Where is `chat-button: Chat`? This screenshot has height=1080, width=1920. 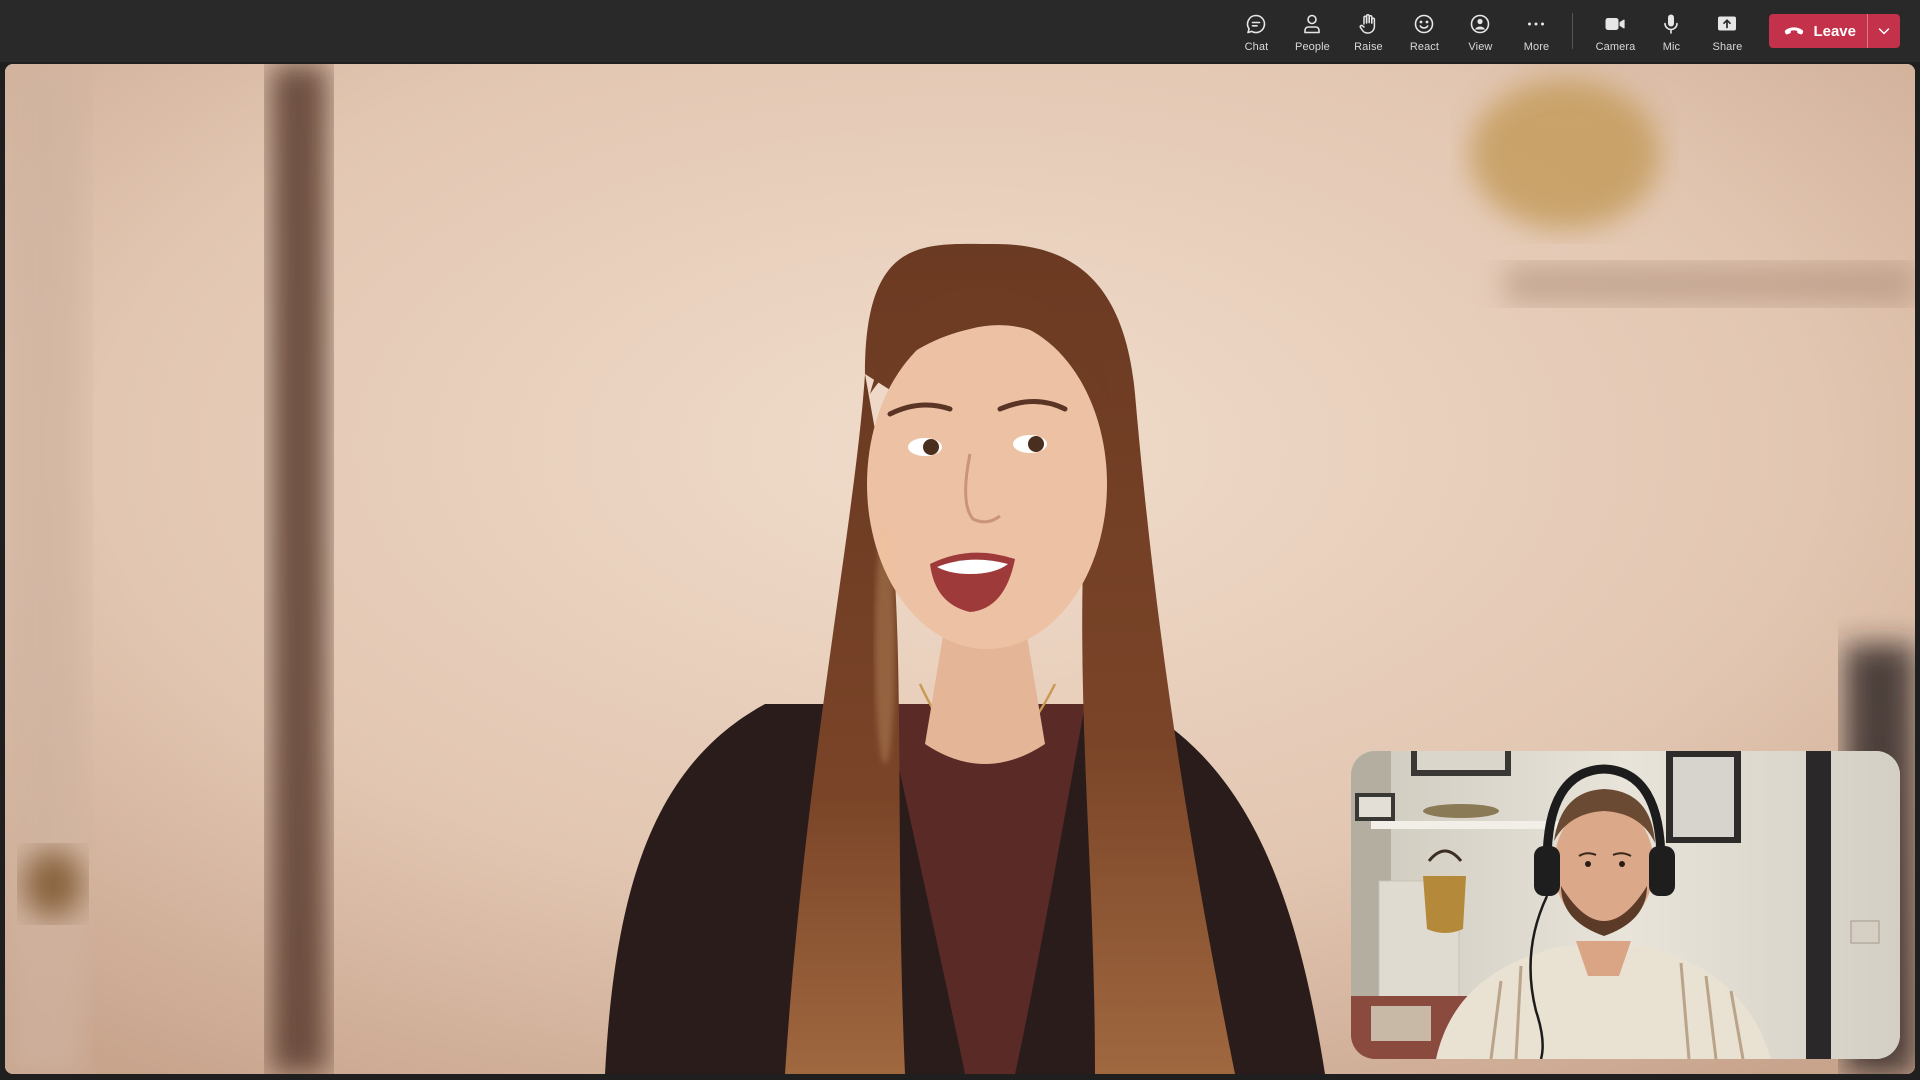 chat-button: Chat is located at coordinates (1256, 31).